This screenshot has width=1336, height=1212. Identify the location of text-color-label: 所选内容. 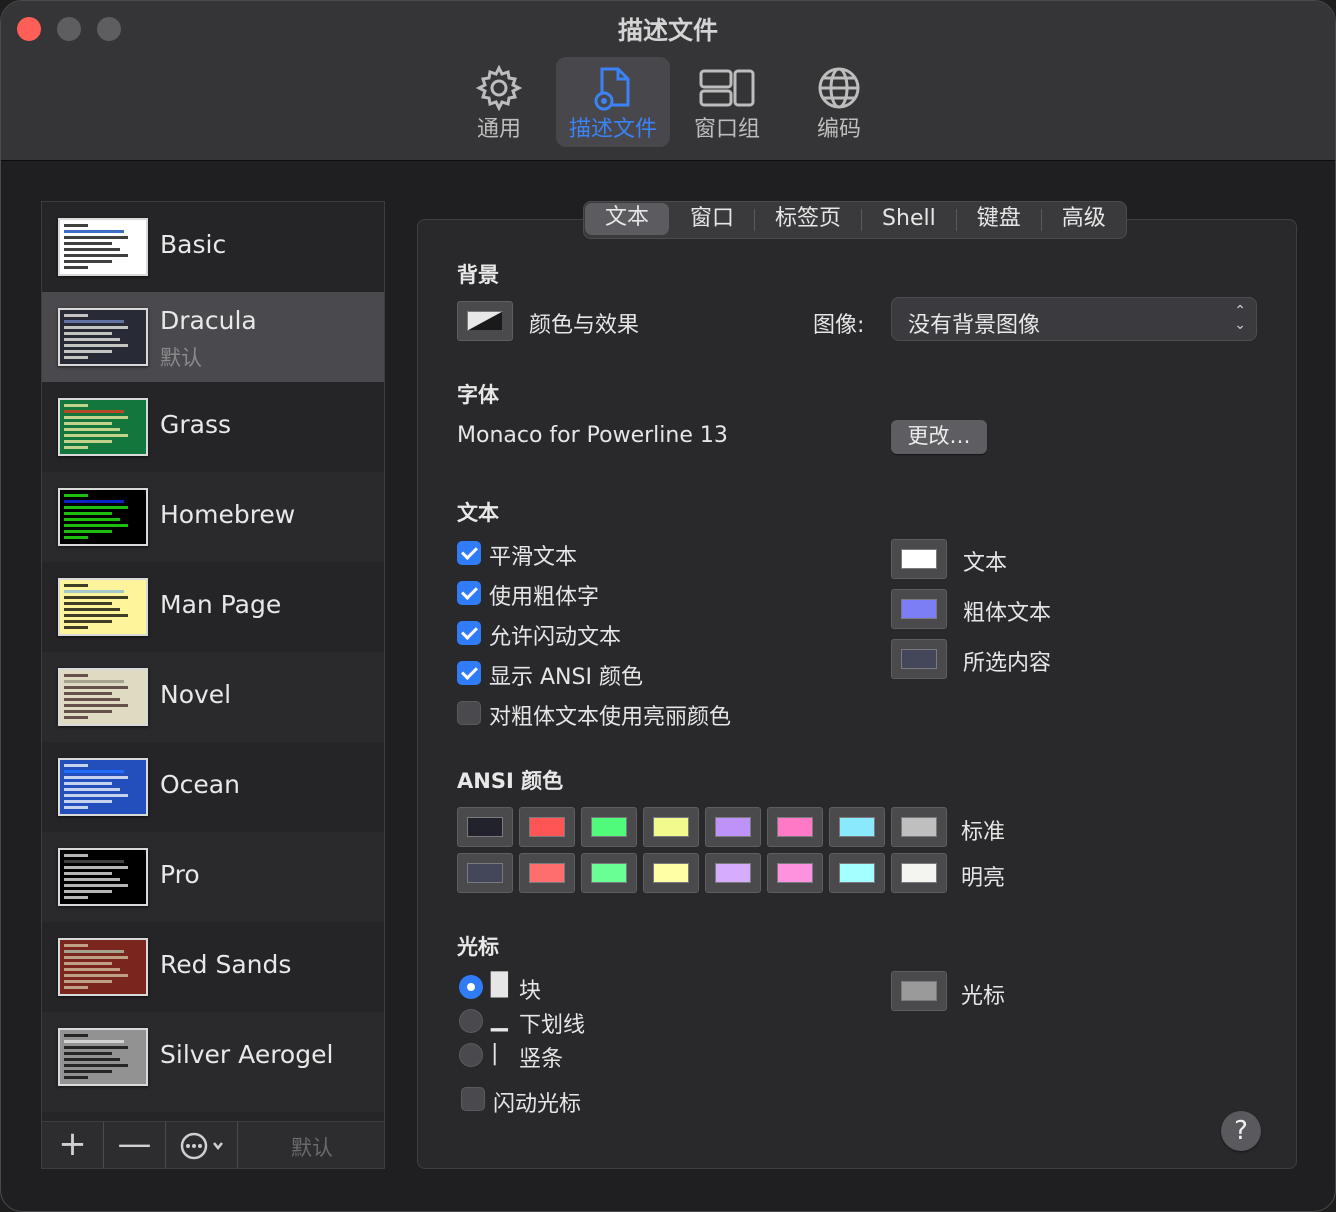
(1007, 663).